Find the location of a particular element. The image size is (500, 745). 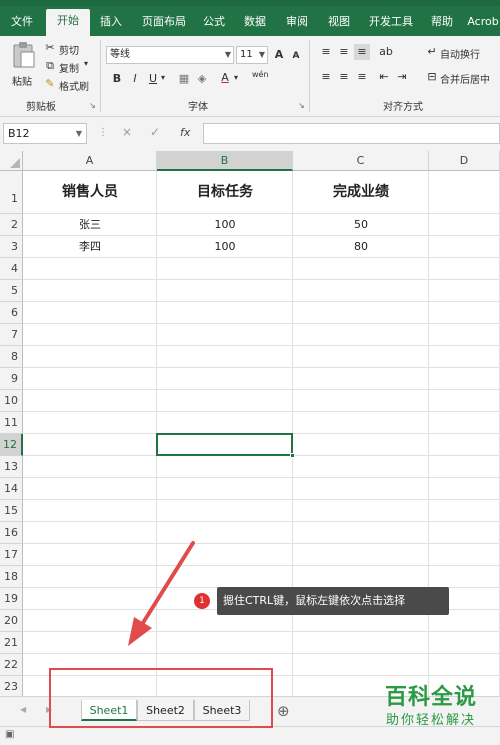

name-box: B12 ▼ is located at coordinates (45, 133).